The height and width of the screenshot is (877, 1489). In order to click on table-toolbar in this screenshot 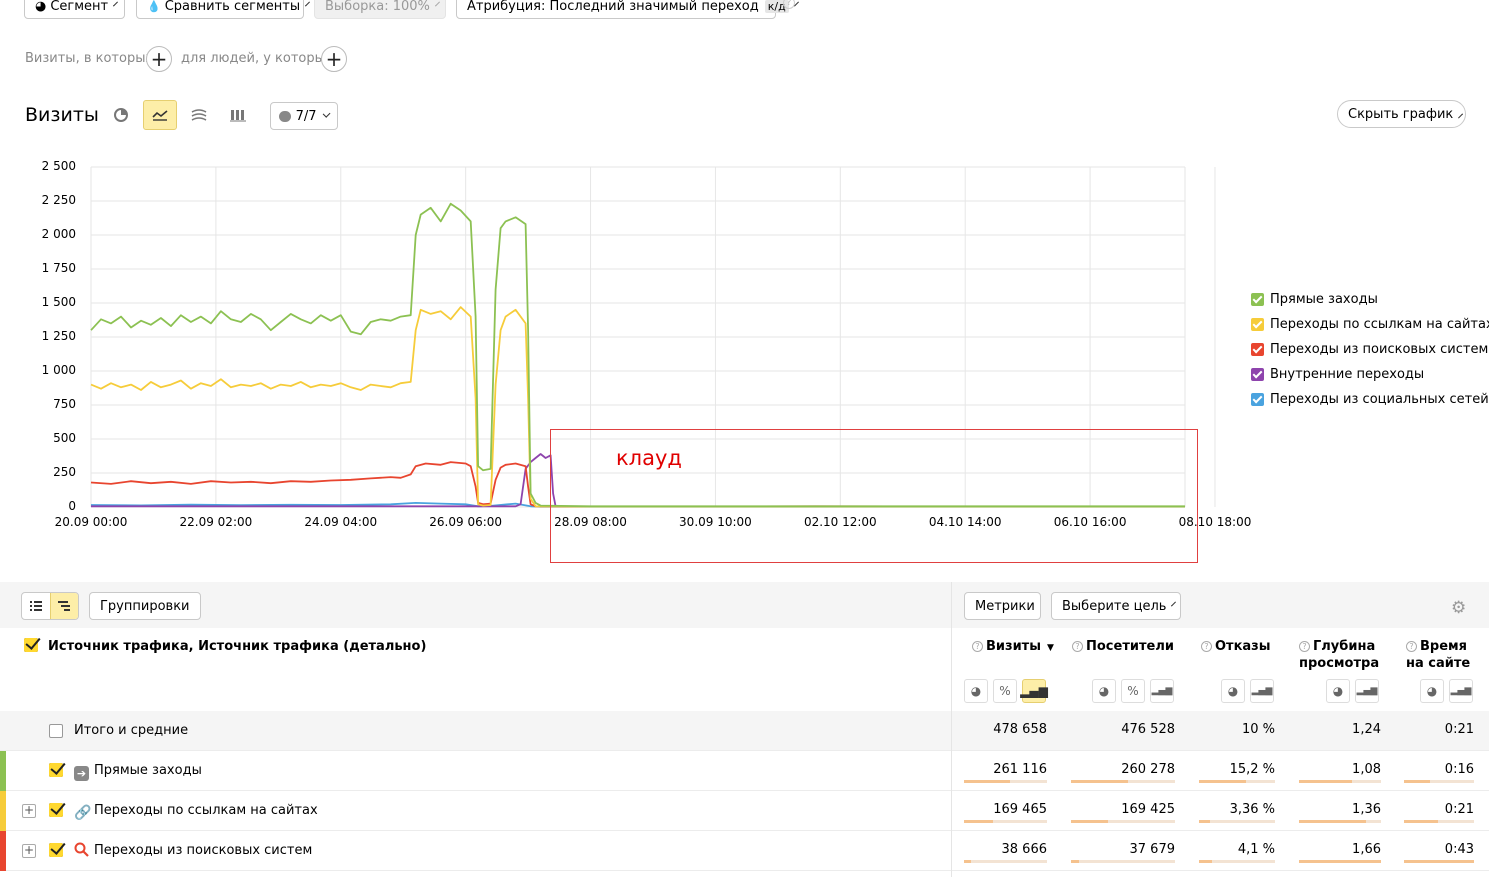, I will do `click(744, 605)`.